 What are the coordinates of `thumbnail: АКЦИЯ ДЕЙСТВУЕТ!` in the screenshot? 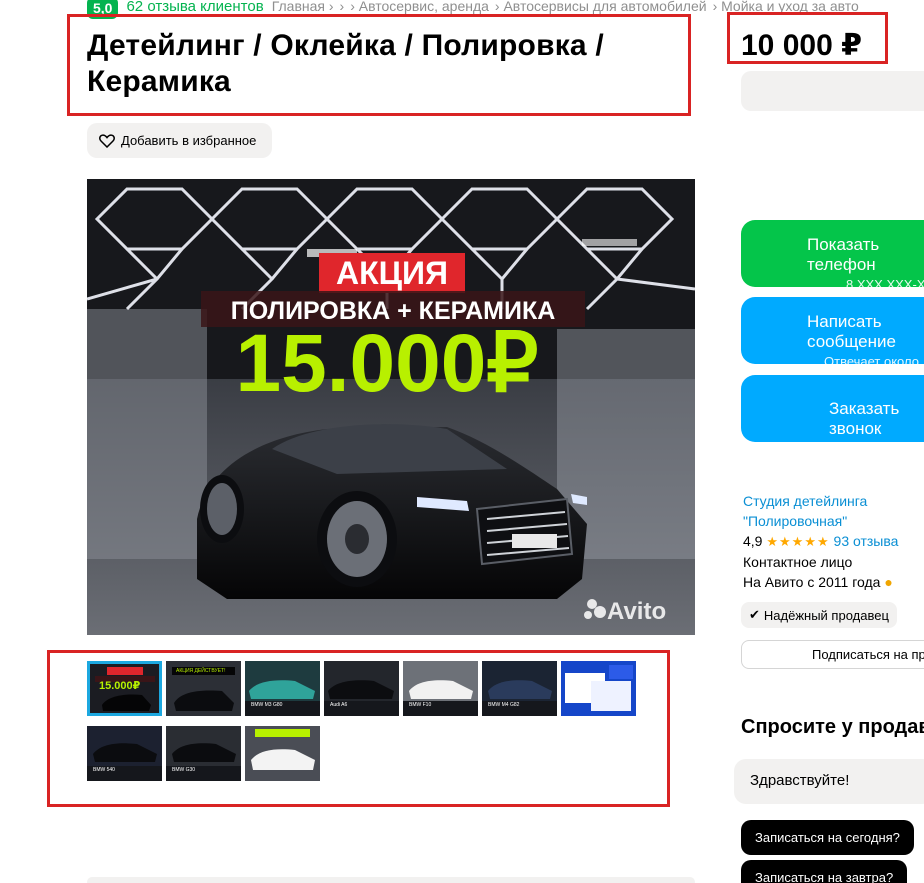 It's located at (203, 688).